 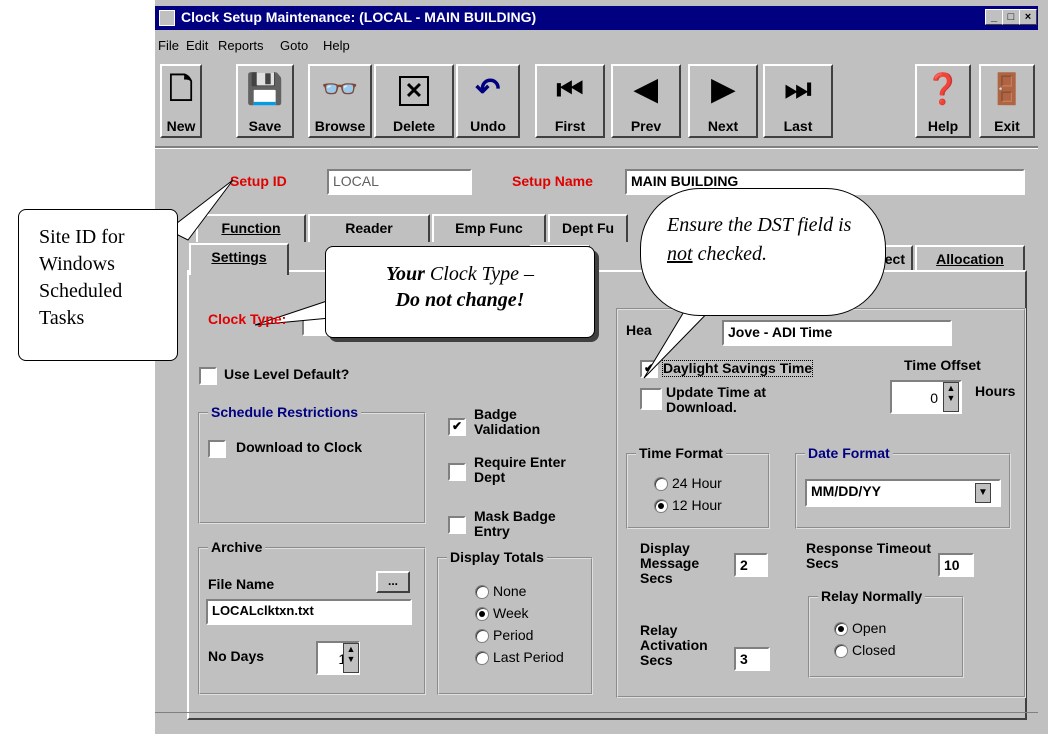 I want to click on response-timeout-label: Response Timeout Secs, so click(x=868, y=555).